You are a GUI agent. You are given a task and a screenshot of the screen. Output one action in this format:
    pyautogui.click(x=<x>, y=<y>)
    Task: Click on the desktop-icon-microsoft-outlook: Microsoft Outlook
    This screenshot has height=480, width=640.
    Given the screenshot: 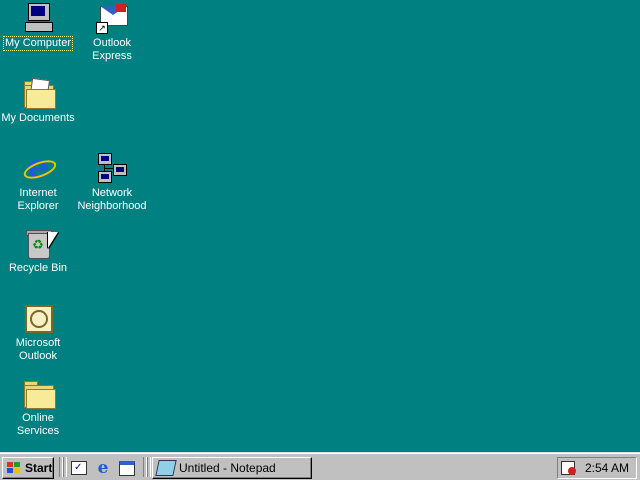 What is the action you would take?
    pyautogui.click(x=38, y=332)
    